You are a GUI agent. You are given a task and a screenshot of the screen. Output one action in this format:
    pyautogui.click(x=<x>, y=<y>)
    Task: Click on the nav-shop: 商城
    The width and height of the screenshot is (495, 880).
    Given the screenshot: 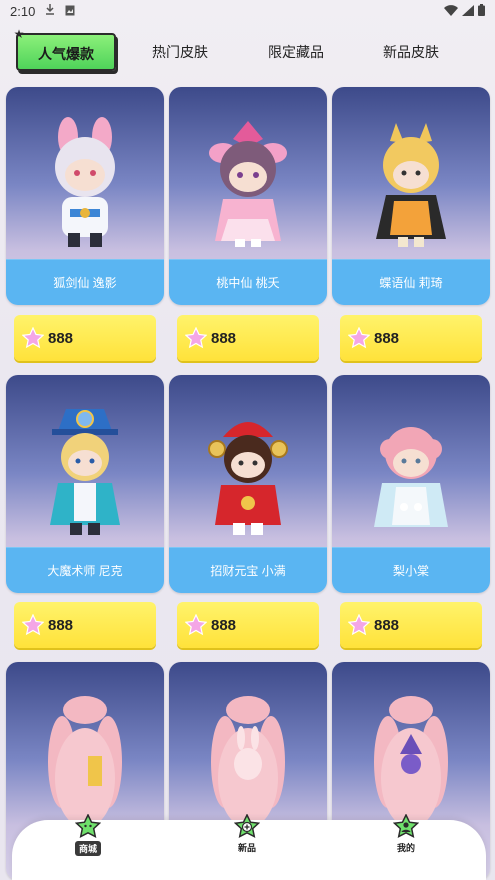 What is the action you would take?
    pyautogui.click(x=88, y=847)
    